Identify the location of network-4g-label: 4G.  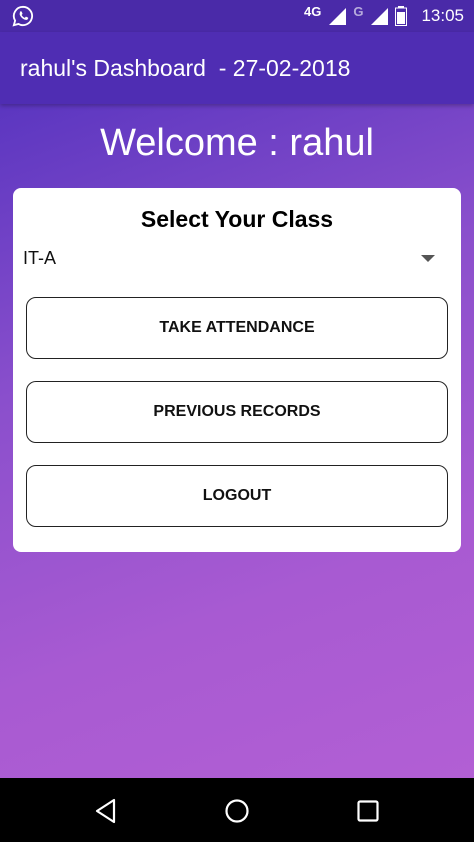
(312, 11).